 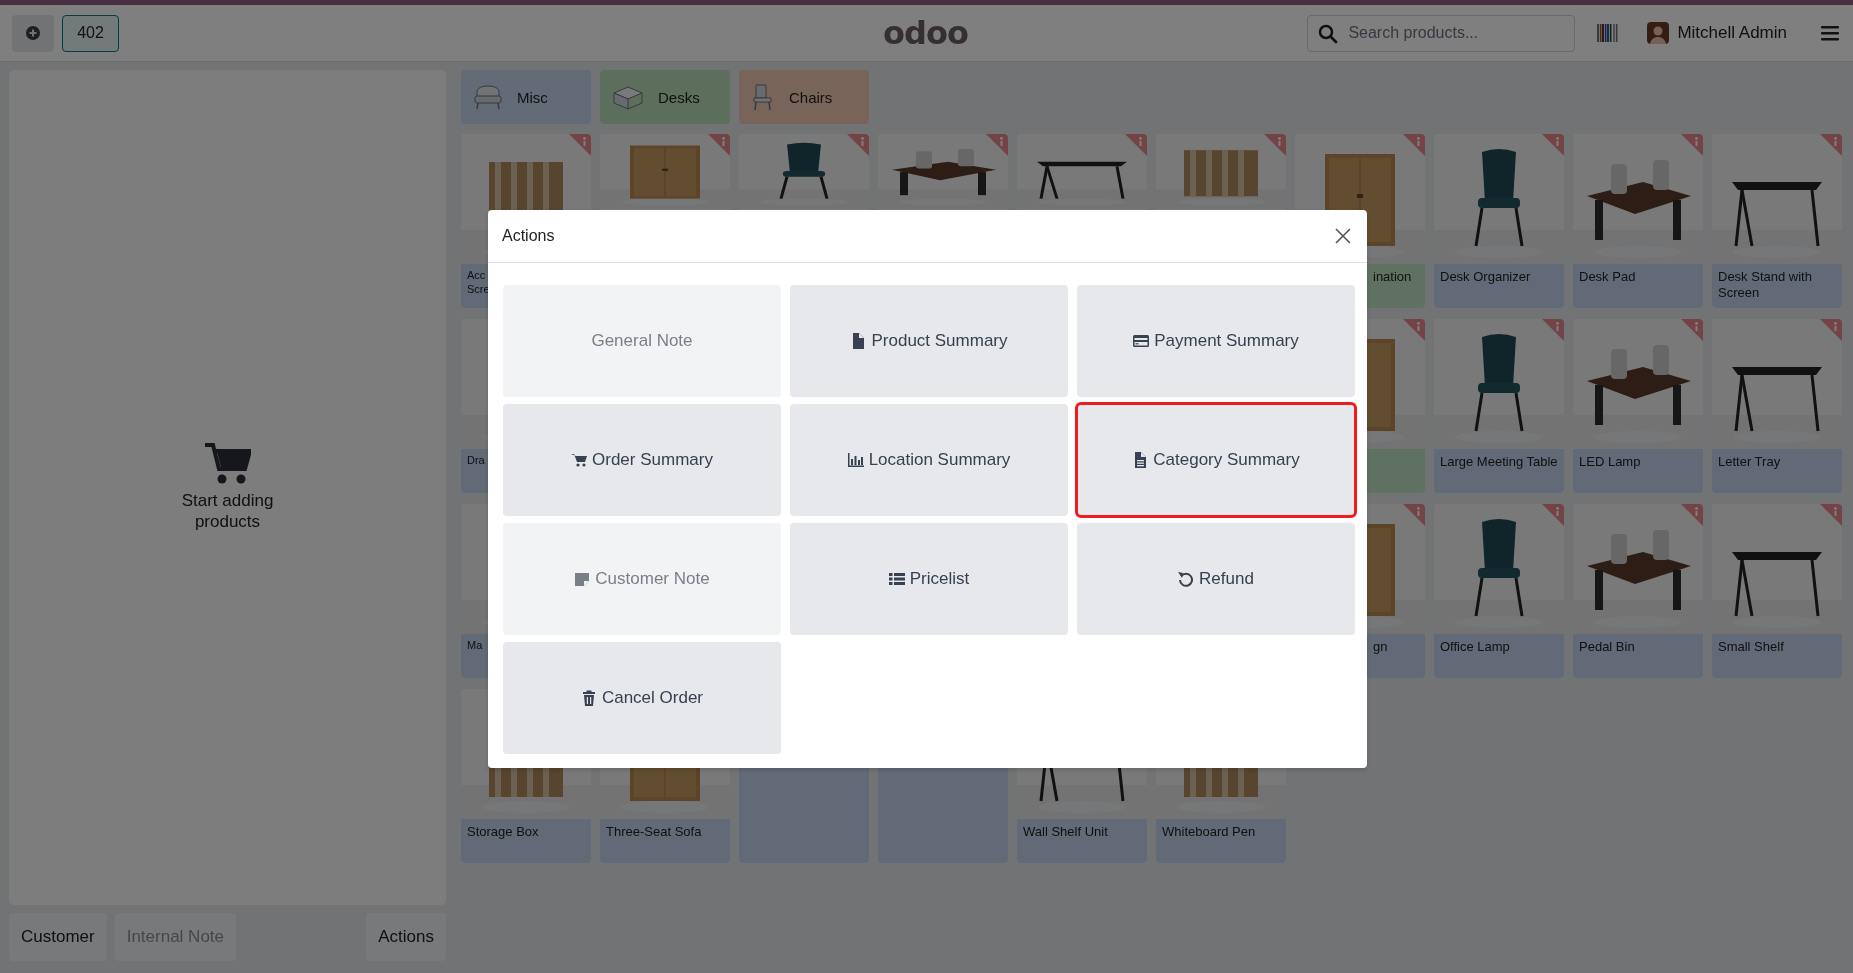 I want to click on product-name: Desk Stand with Screen, so click(x=1777, y=286).